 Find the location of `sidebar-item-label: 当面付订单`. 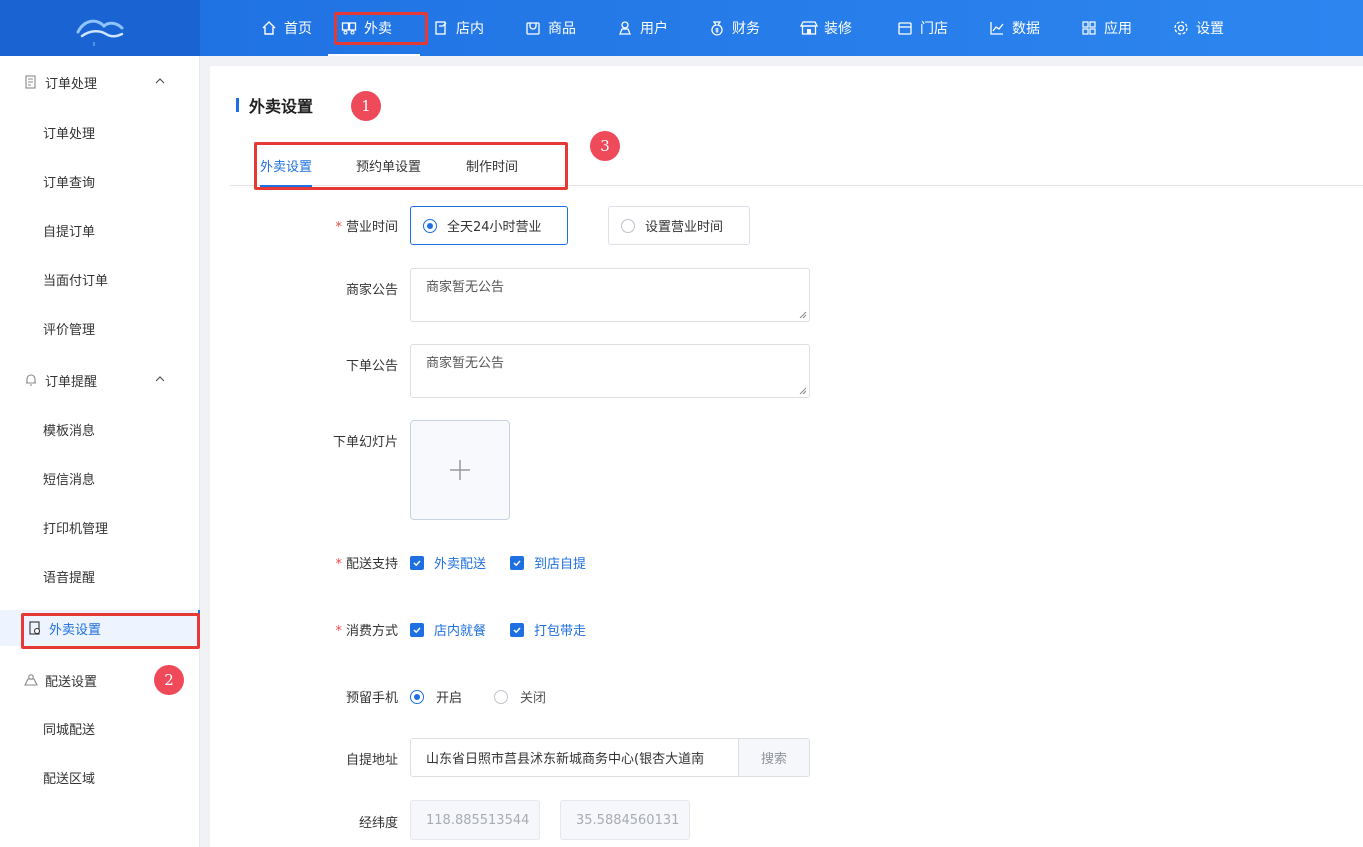

sidebar-item-label: 当面付订单 is located at coordinates (76, 281).